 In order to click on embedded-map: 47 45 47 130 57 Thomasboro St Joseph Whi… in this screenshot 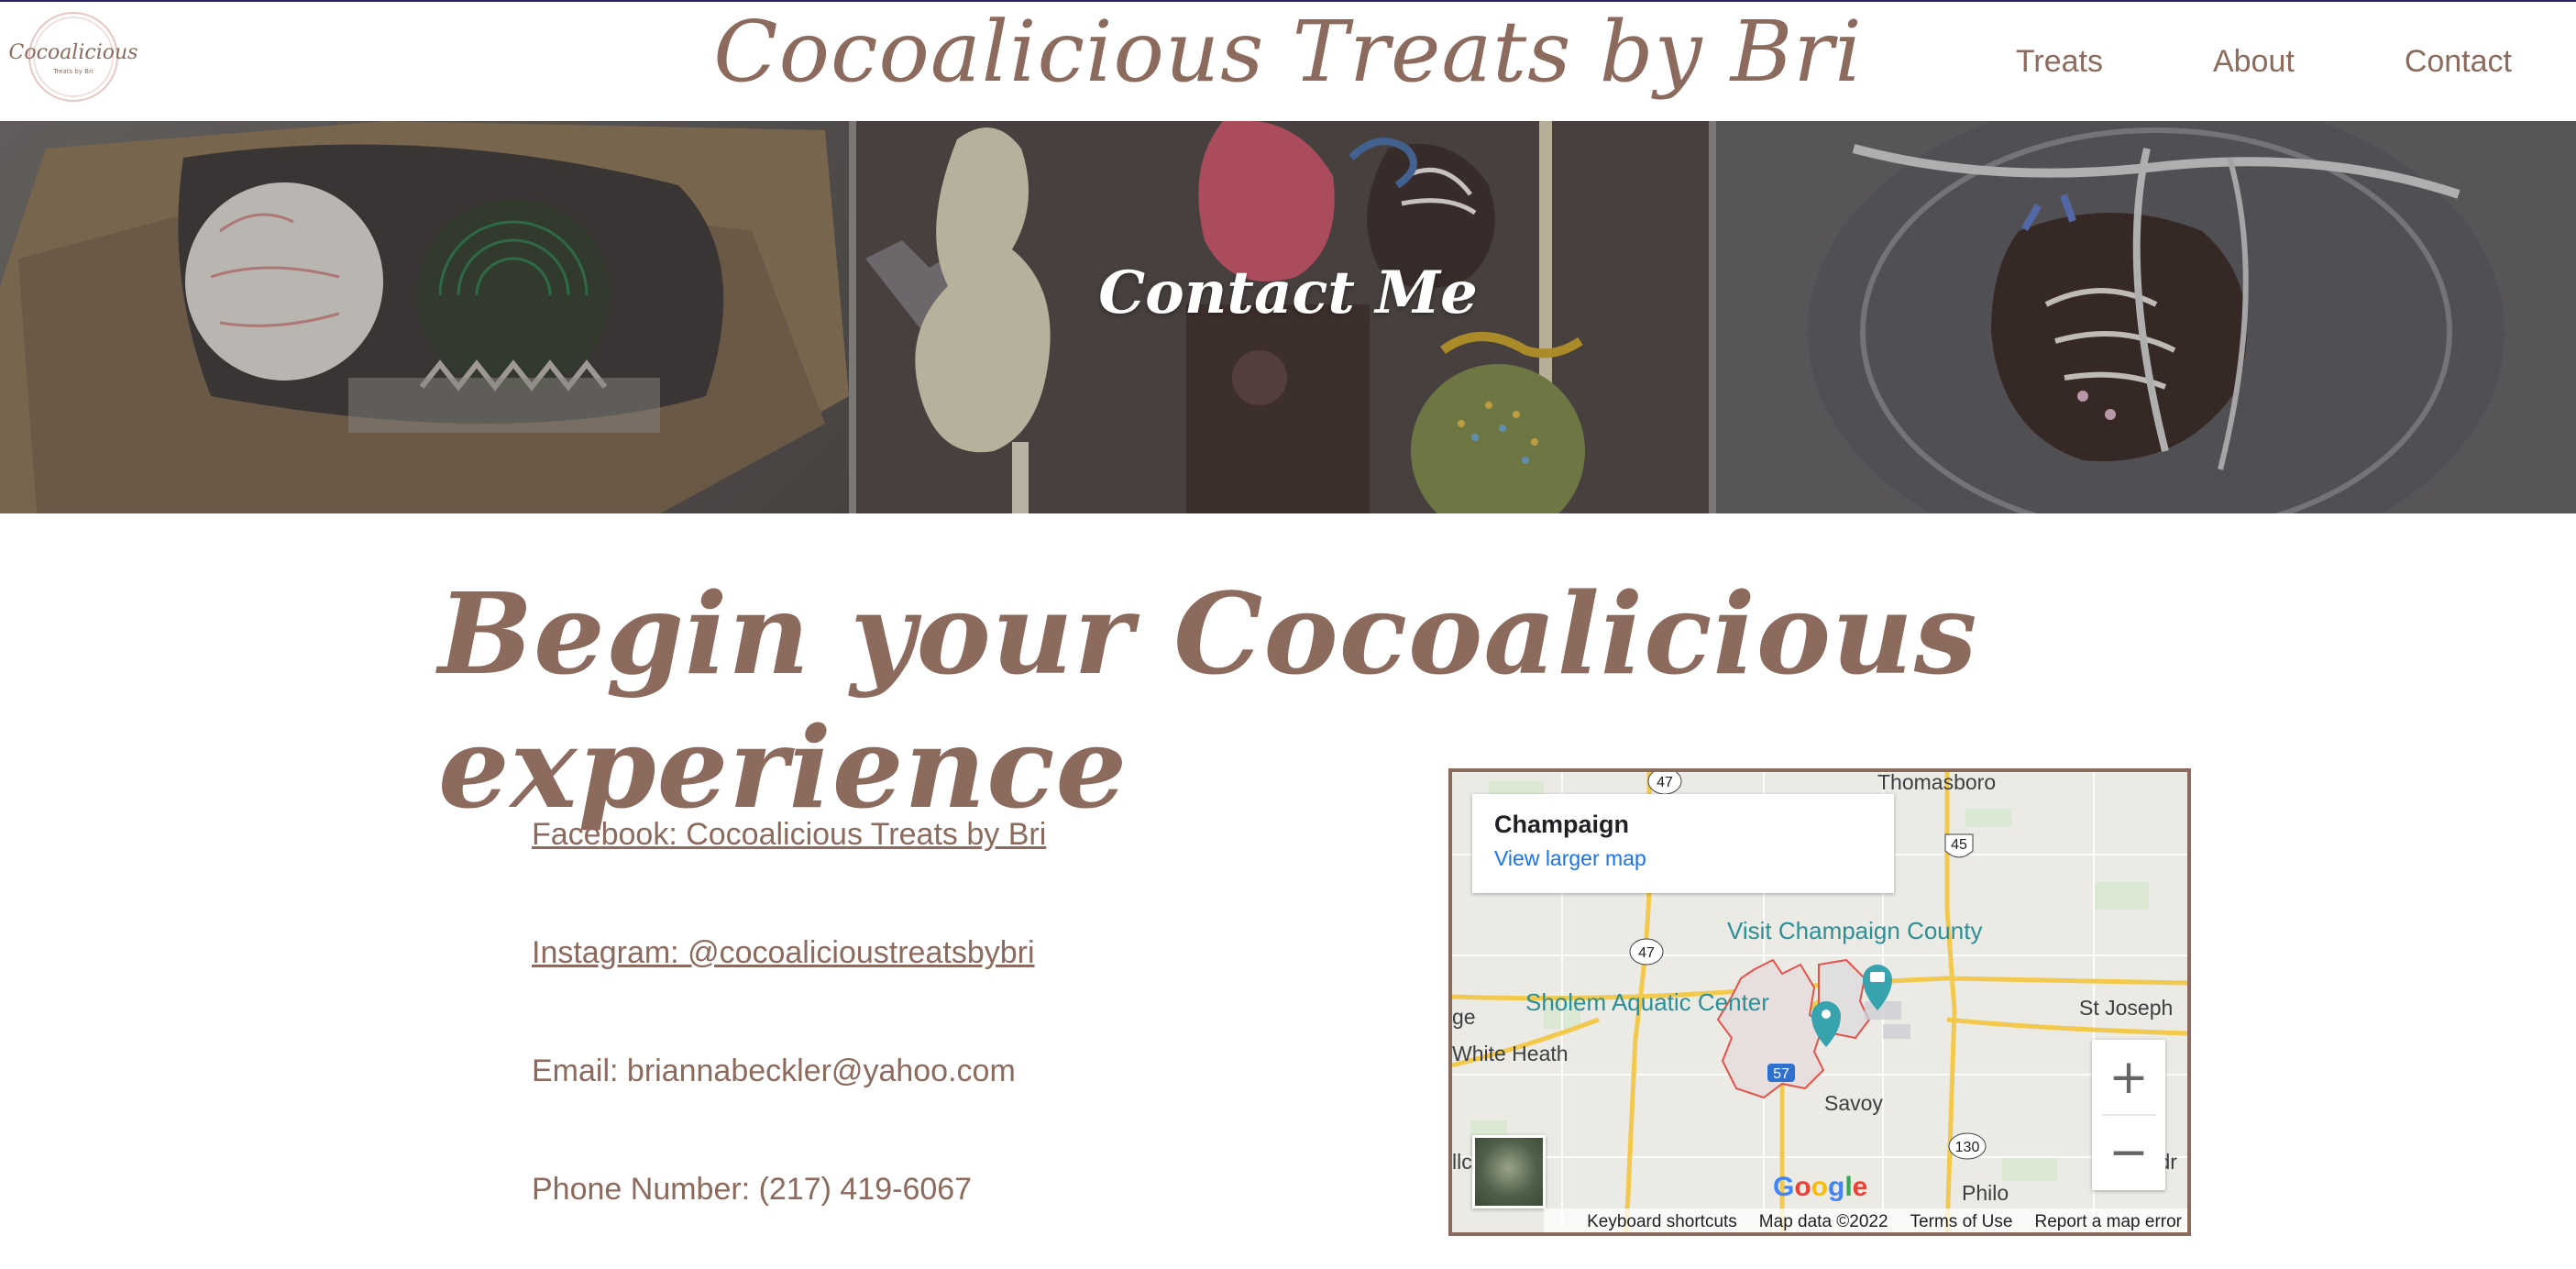, I will do `click(1820, 1002)`.